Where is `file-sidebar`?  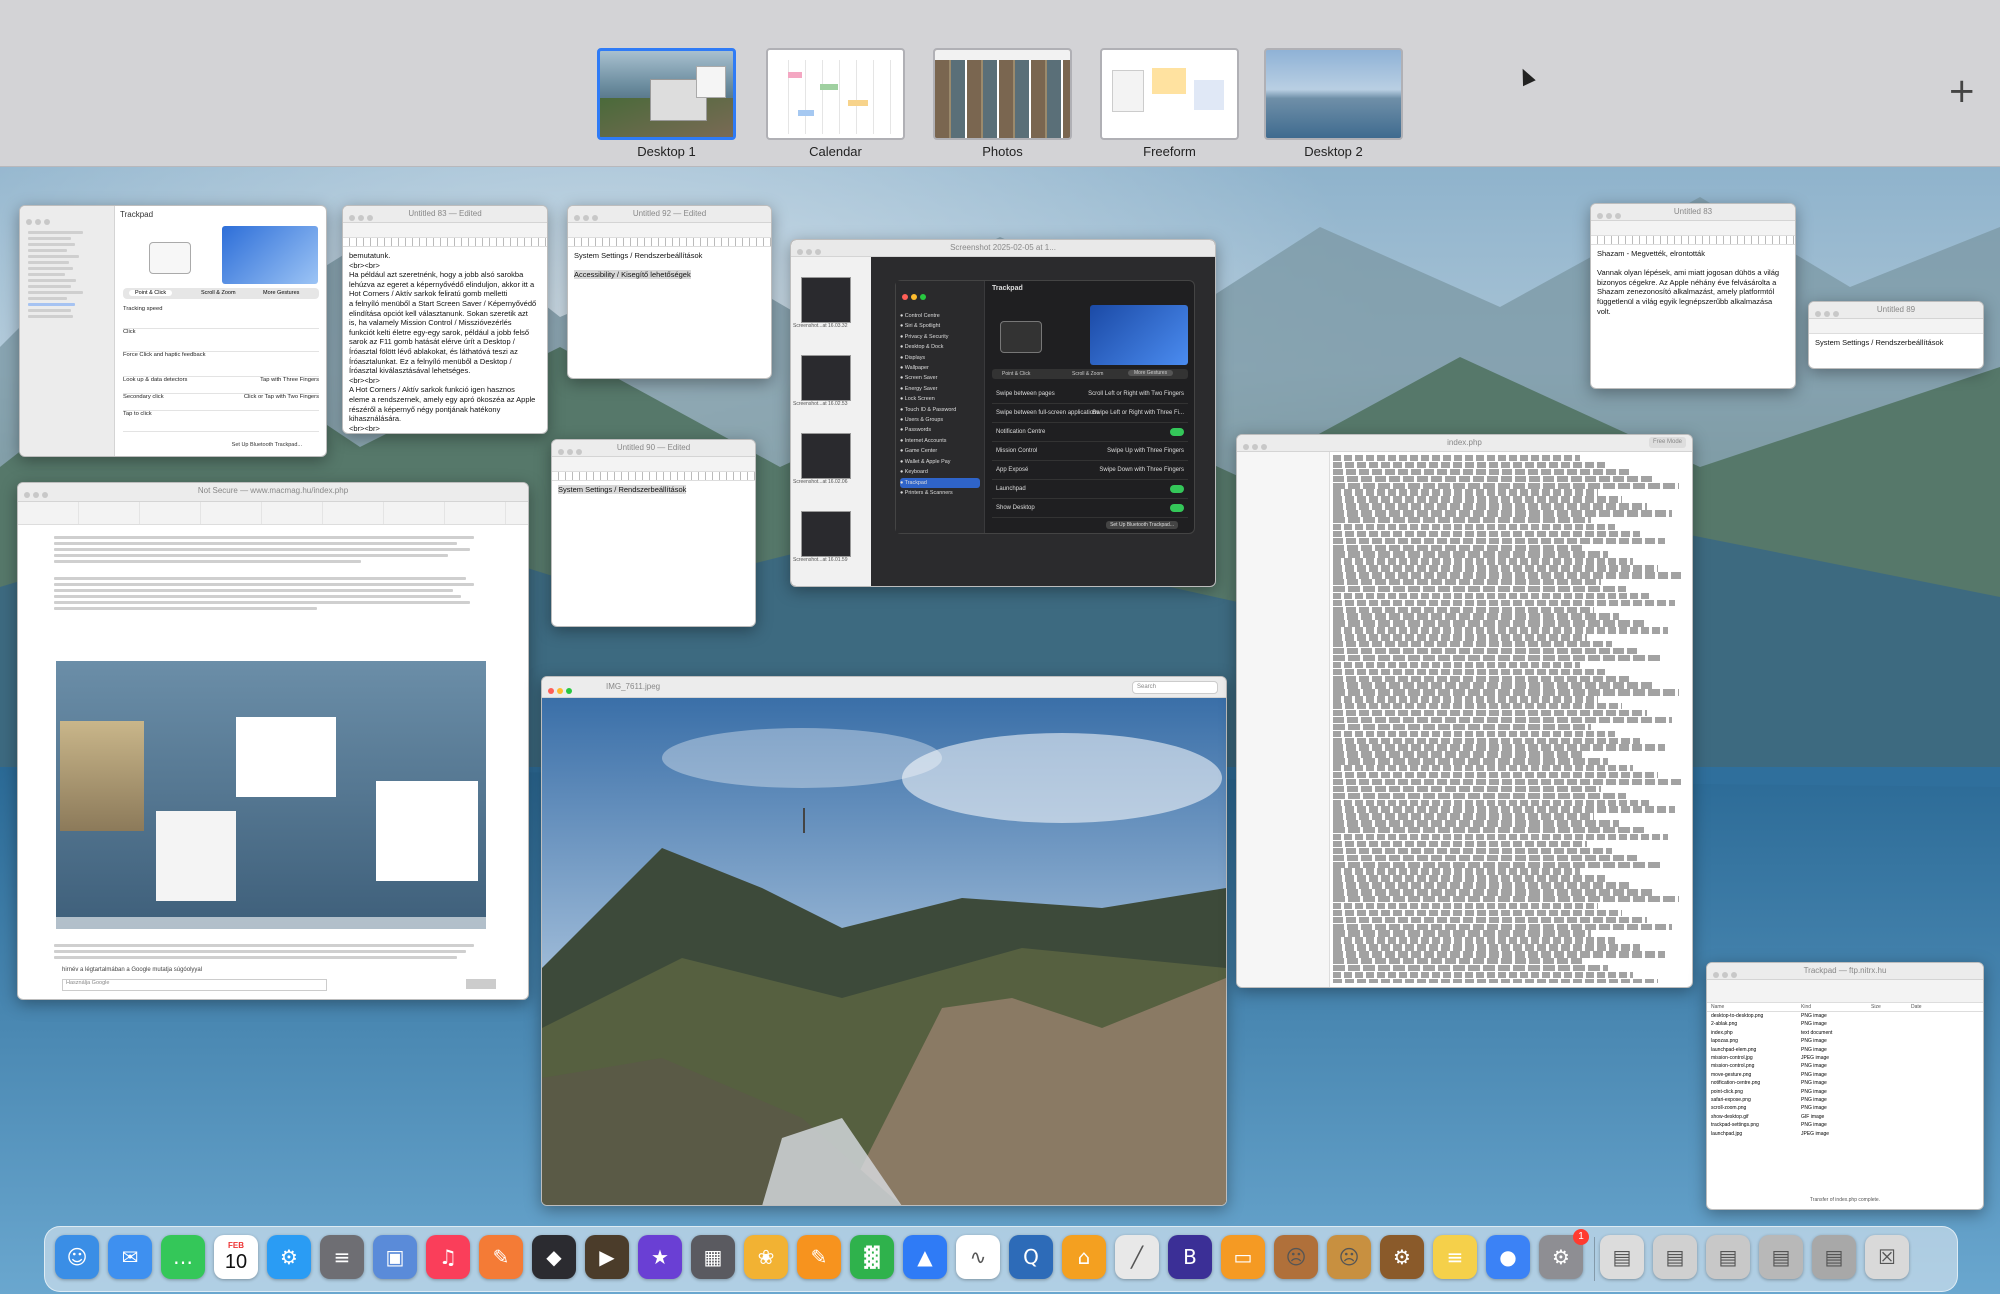 file-sidebar is located at coordinates (1283, 719).